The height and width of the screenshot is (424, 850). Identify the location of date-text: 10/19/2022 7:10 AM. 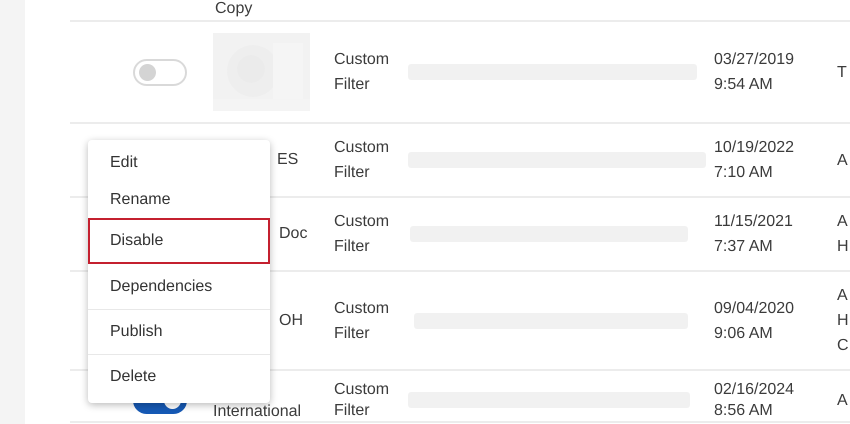
(754, 160).